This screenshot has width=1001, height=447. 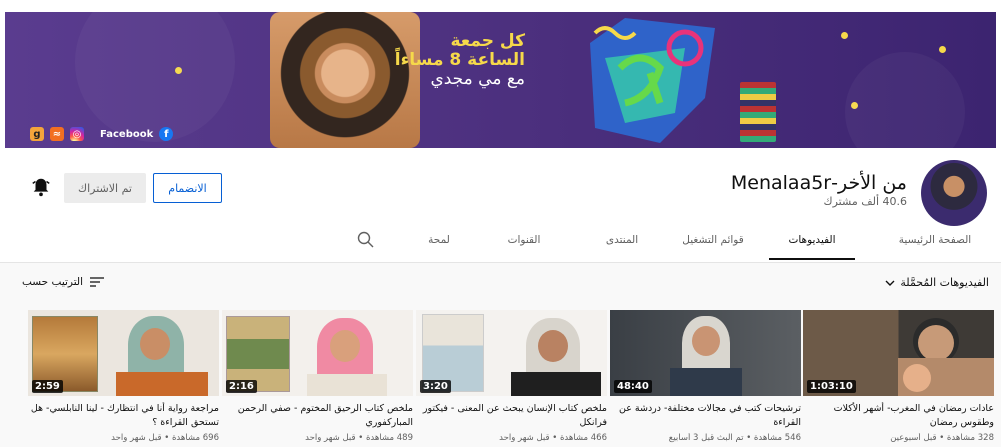 I want to click on instagram-icon: ◎, so click(x=77, y=134).